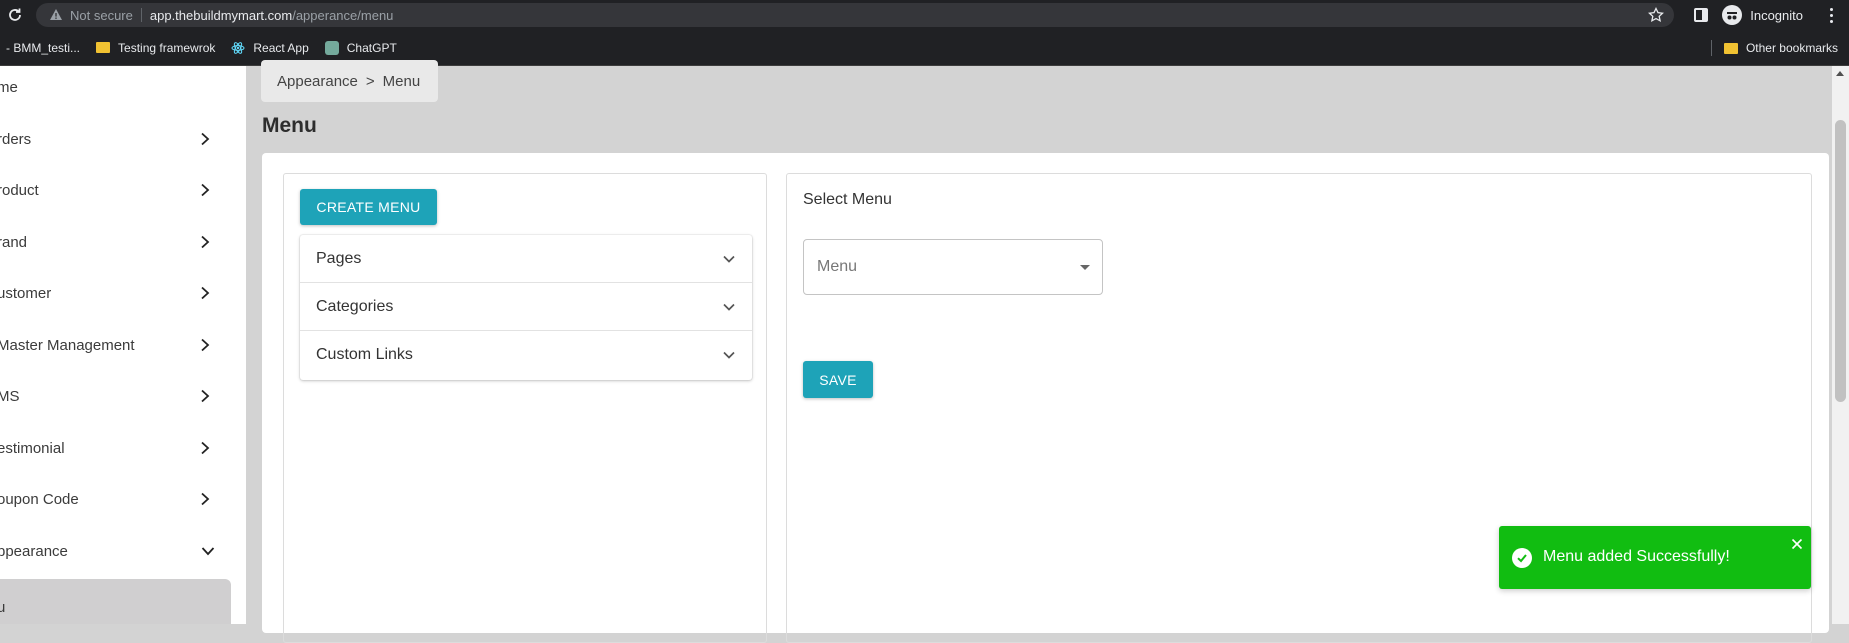 Image resolution: width=1849 pixels, height=643 pixels. Describe the element at coordinates (368, 207) in the screenshot. I see `create-menu-button: CREATE MENU` at that location.